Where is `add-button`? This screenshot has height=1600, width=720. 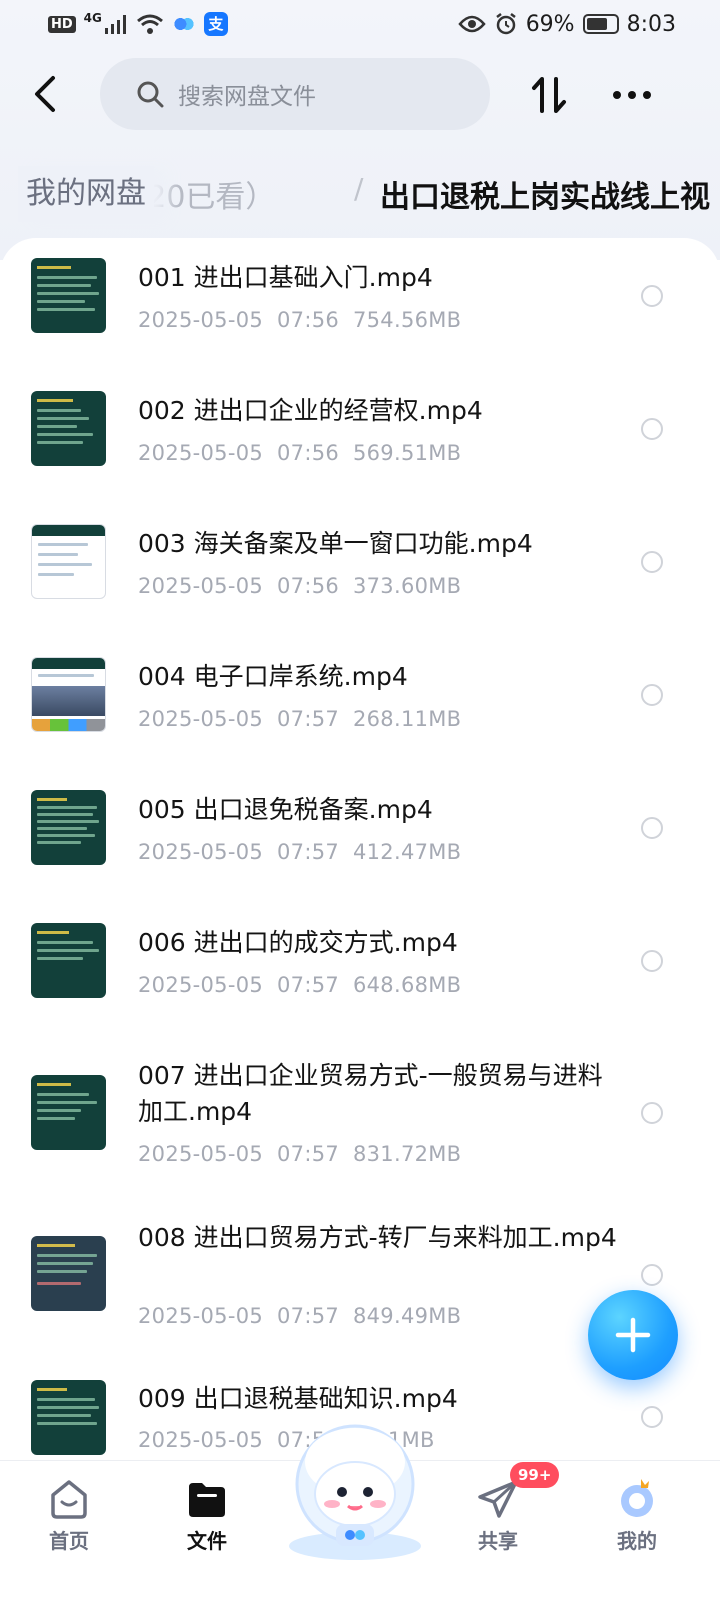 add-button is located at coordinates (633, 1335).